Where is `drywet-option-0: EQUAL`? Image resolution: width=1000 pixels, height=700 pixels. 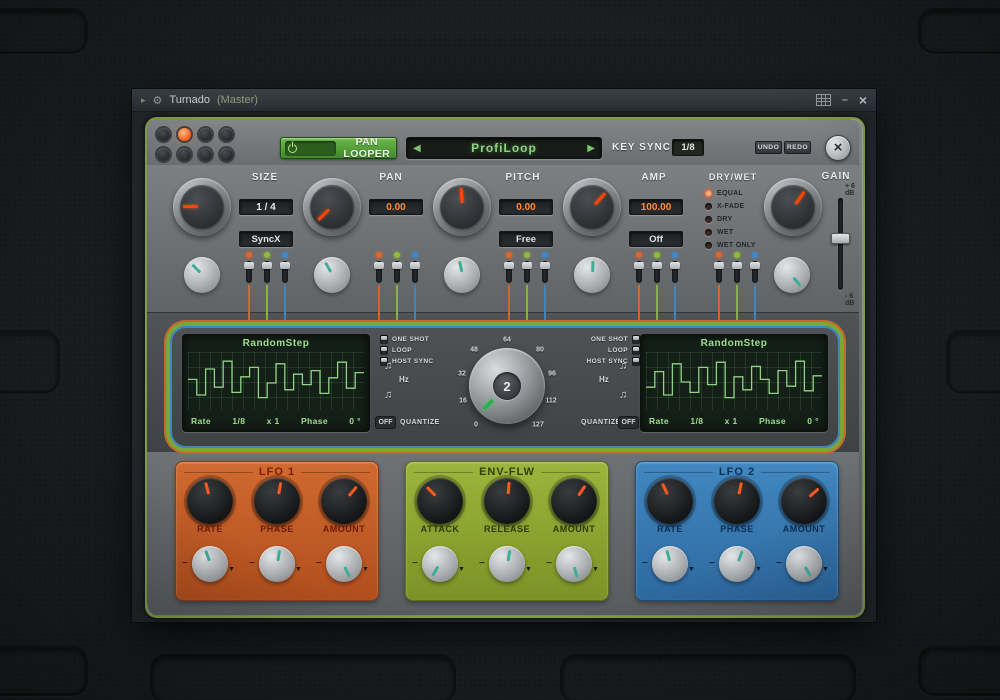 drywet-option-0: EQUAL is located at coordinates (730, 193).